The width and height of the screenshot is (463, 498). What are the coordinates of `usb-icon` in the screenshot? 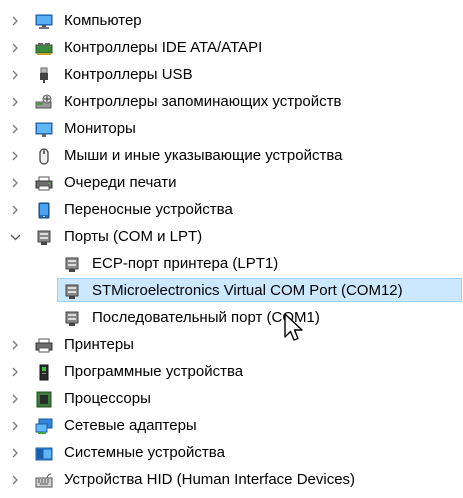 It's located at (44, 74).